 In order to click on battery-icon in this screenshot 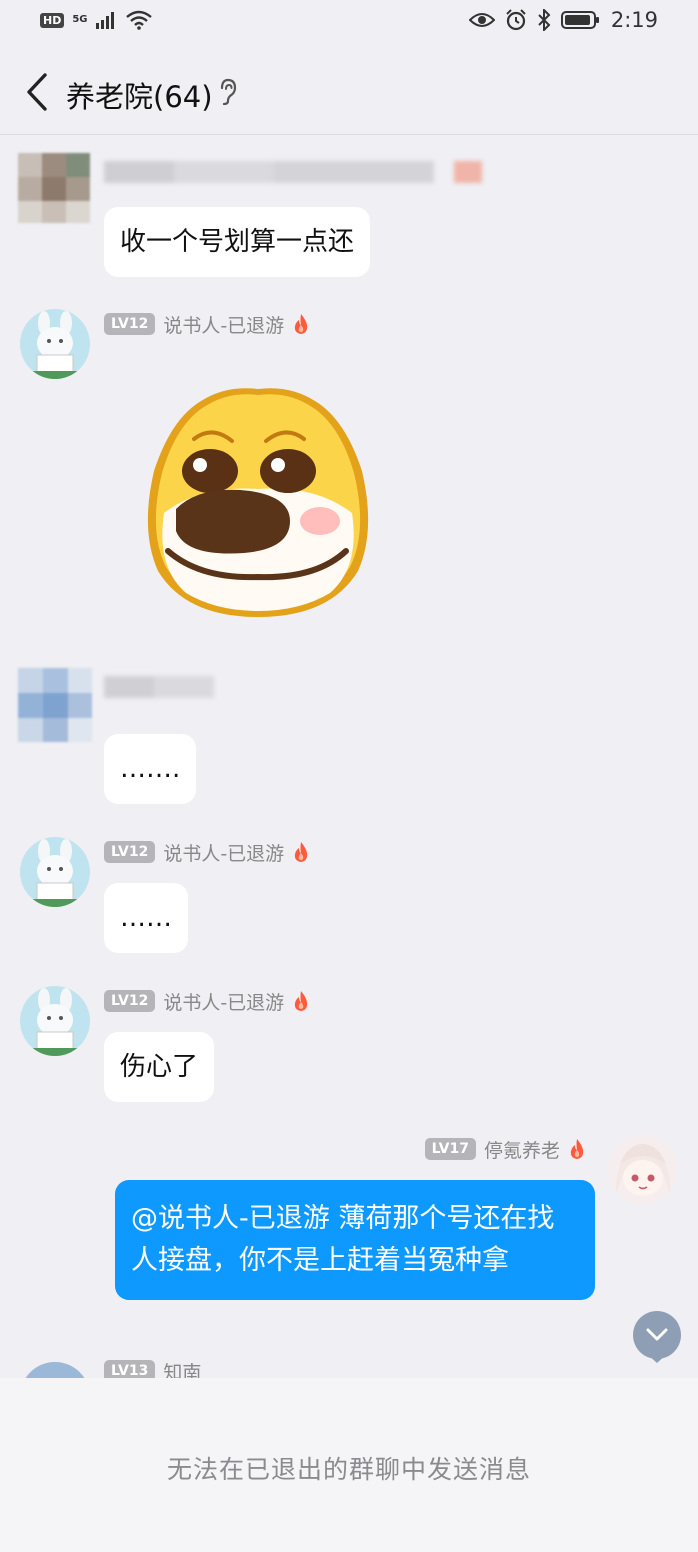, I will do `click(579, 20)`.